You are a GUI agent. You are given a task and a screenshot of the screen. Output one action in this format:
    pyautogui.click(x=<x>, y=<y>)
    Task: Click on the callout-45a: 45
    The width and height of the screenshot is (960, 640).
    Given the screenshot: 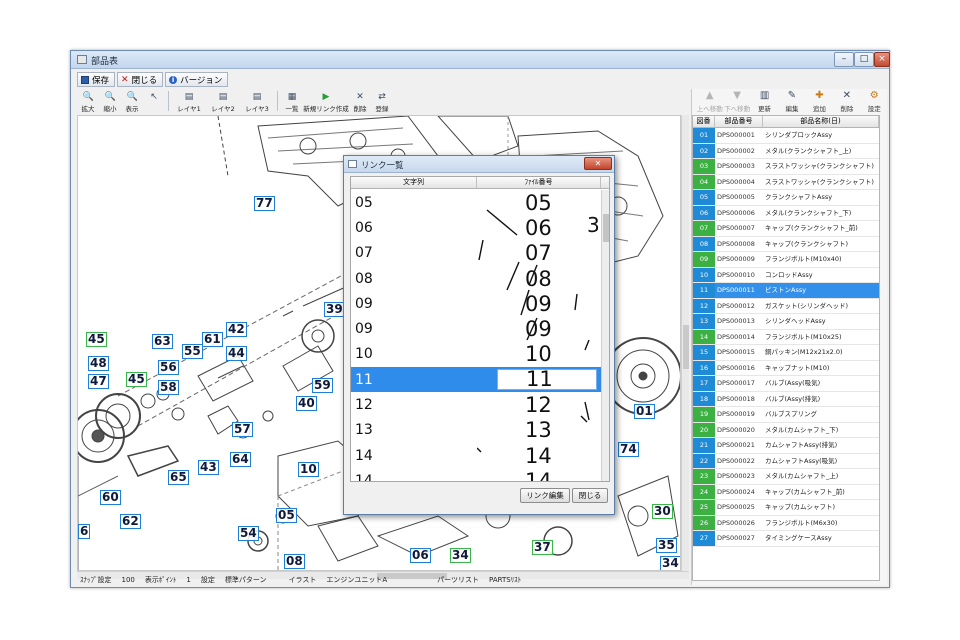 What is the action you would take?
    pyautogui.click(x=96, y=339)
    